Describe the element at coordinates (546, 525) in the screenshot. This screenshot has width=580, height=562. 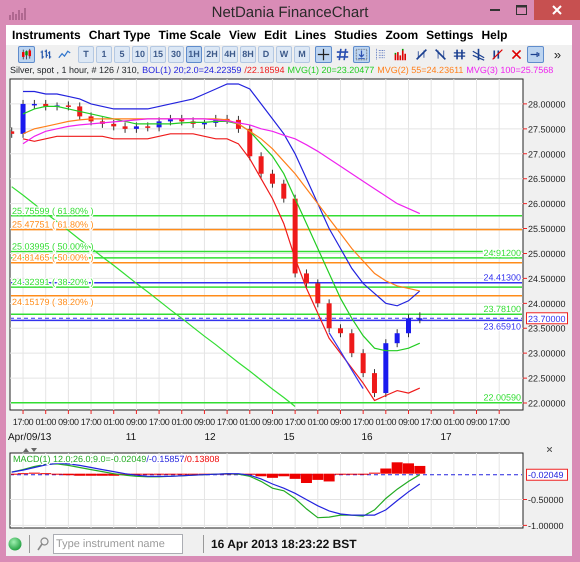
I see `axis-tick-label: -1.00000` at that location.